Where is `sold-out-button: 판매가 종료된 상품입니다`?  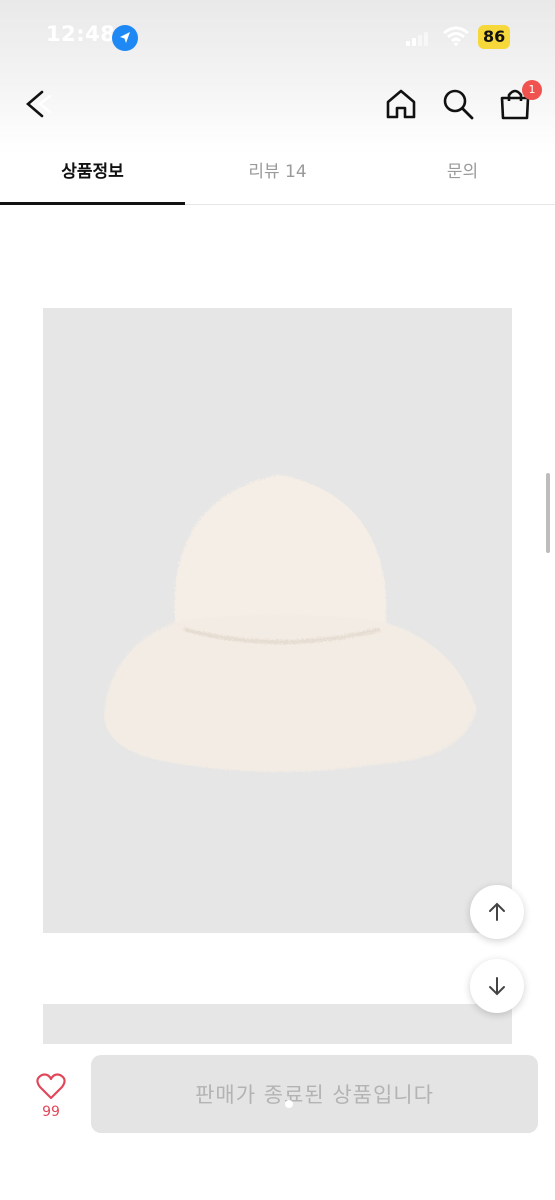 sold-out-button: 판매가 종료된 상품입니다 is located at coordinates (314, 1094).